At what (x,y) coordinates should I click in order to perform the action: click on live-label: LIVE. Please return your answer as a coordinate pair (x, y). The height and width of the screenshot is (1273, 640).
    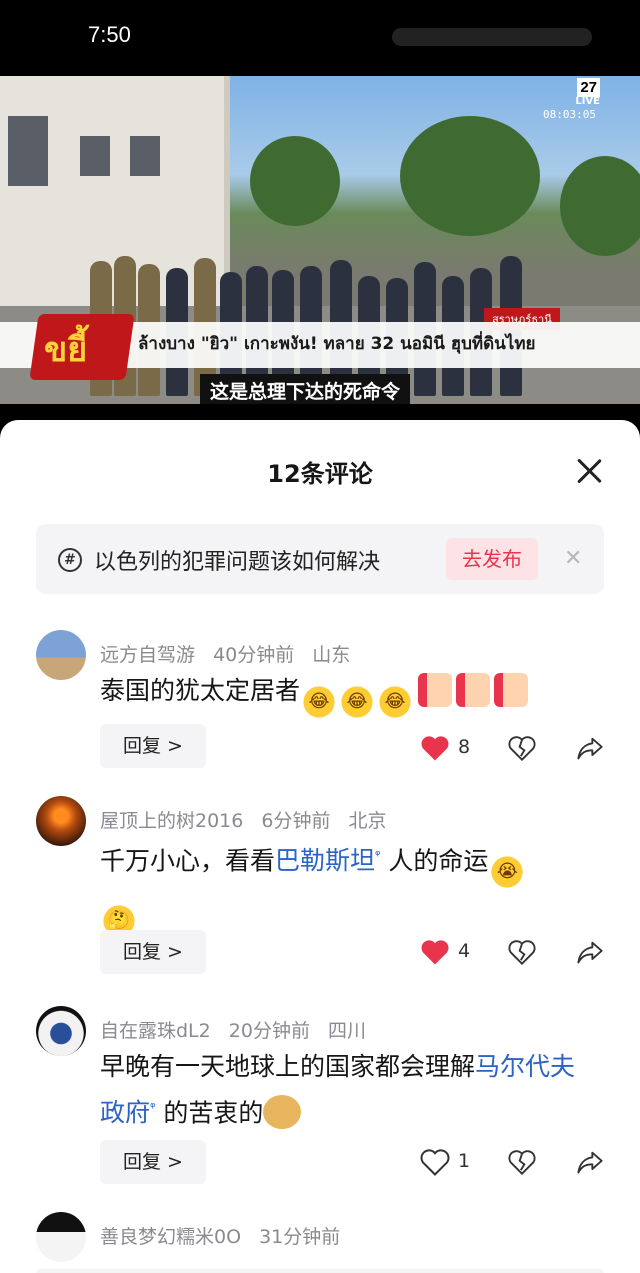
    Looking at the image, I should click on (587, 101).